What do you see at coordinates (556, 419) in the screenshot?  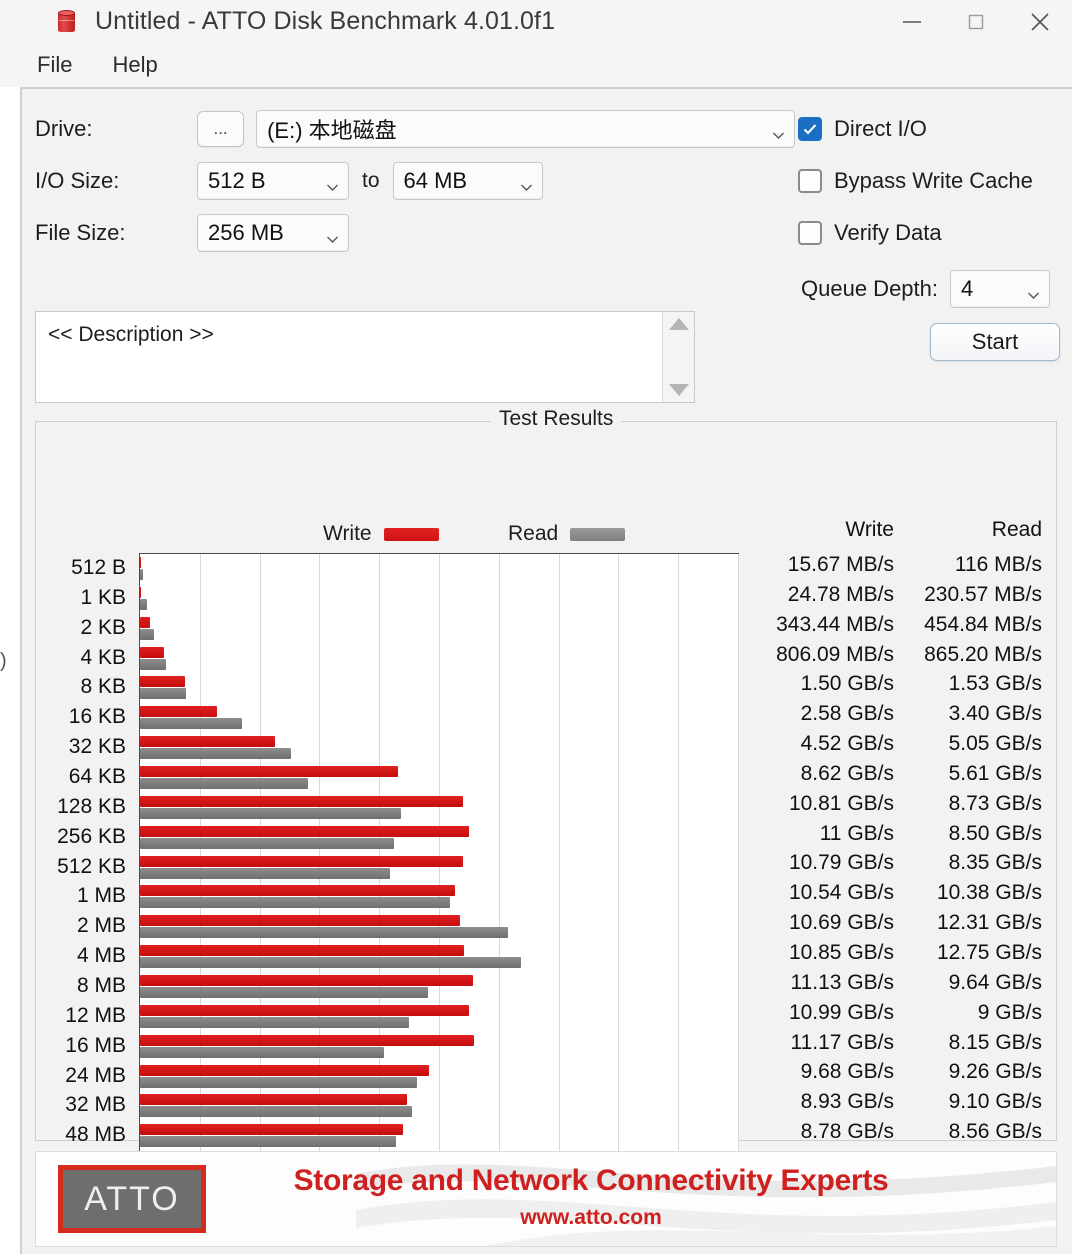 I see `test-results-title: Test Results` at bounding box center [556, 419].